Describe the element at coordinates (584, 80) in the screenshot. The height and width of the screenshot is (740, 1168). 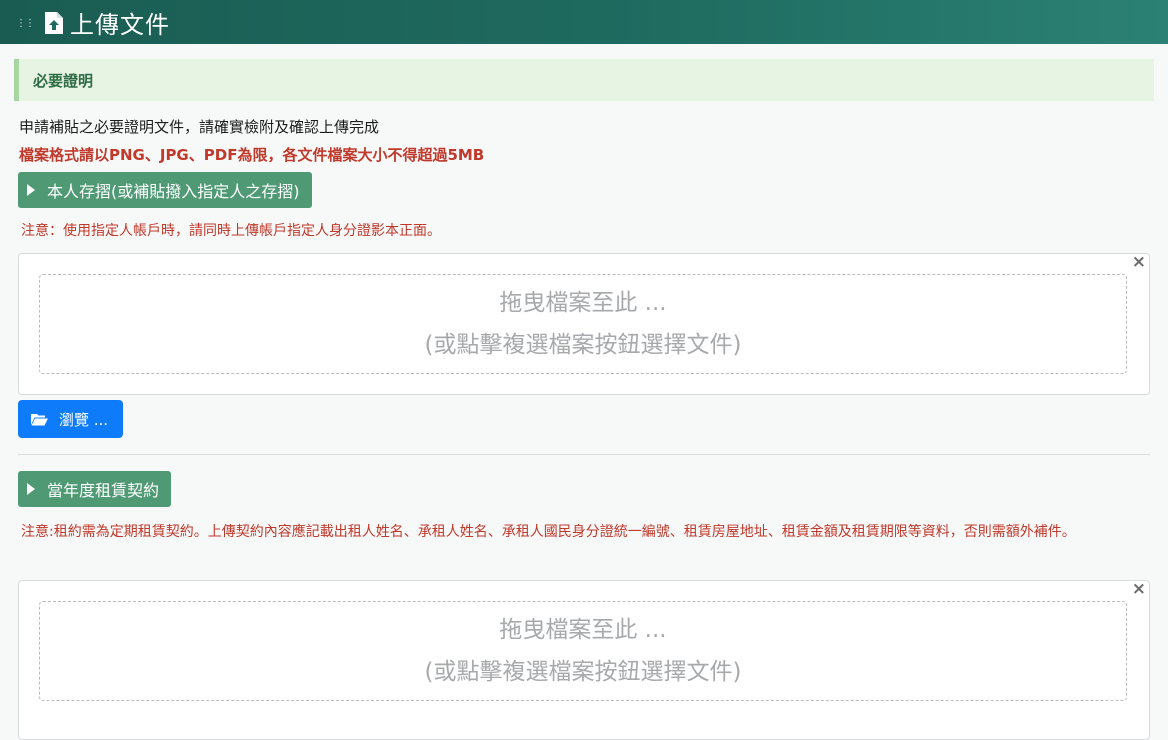
I see `section-heading: 必要證明` at that location.